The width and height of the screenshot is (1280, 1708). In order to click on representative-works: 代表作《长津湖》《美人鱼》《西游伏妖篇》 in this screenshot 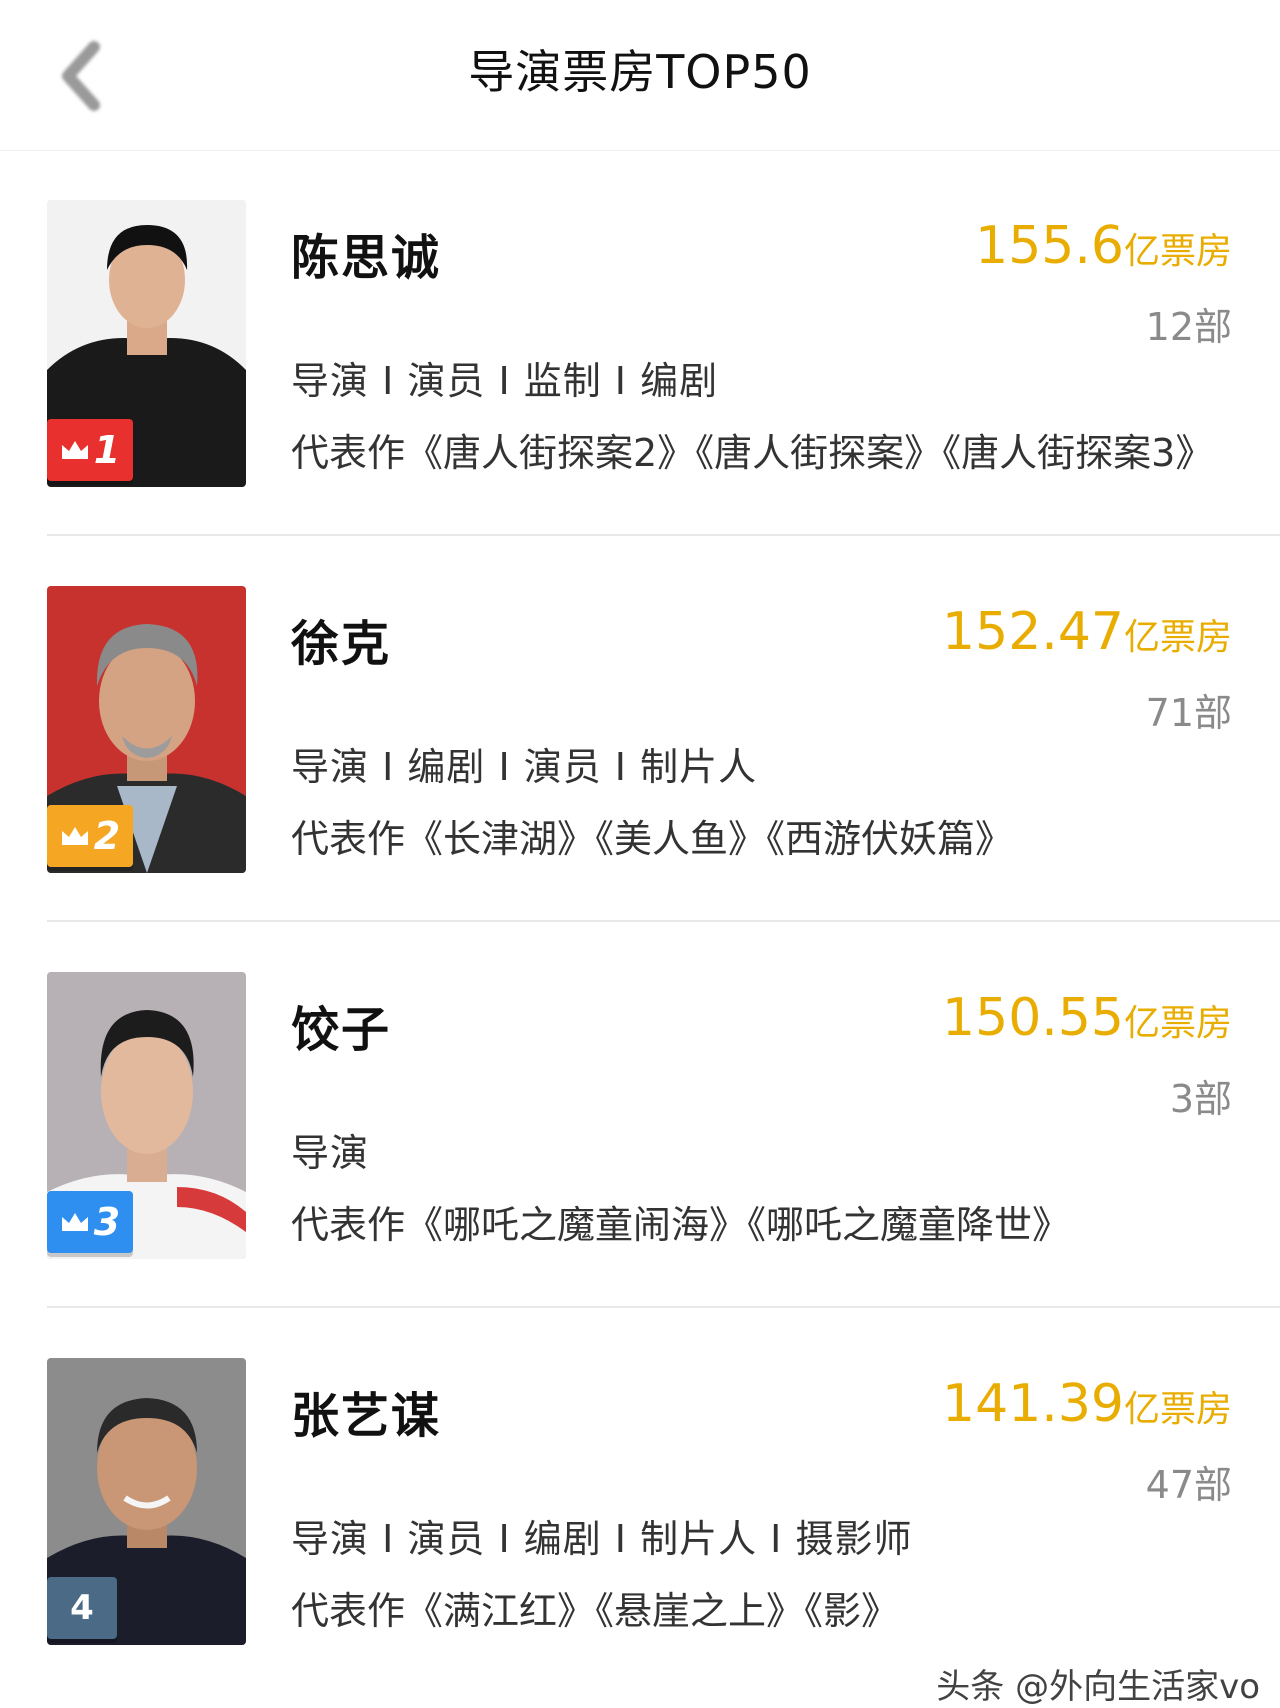, I will do `click(652, 839)`.